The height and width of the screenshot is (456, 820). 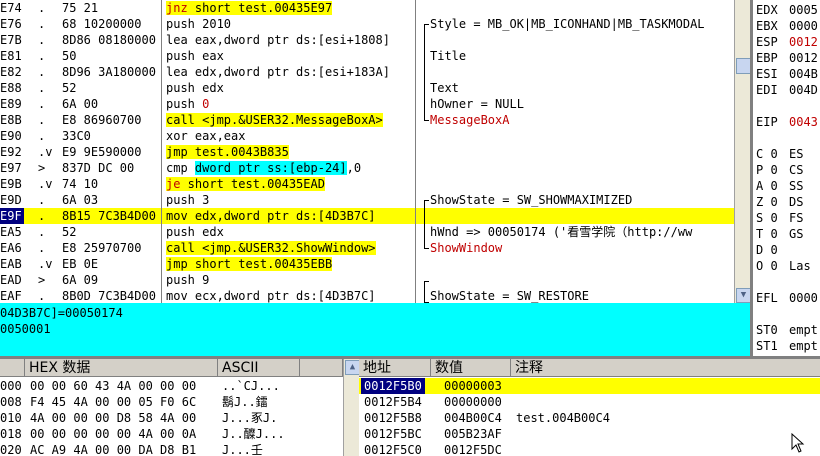 What do you see at coordinates (803, 122) in the screenshot?
I see `register-value: 0043` at bounding box center [803, 122].